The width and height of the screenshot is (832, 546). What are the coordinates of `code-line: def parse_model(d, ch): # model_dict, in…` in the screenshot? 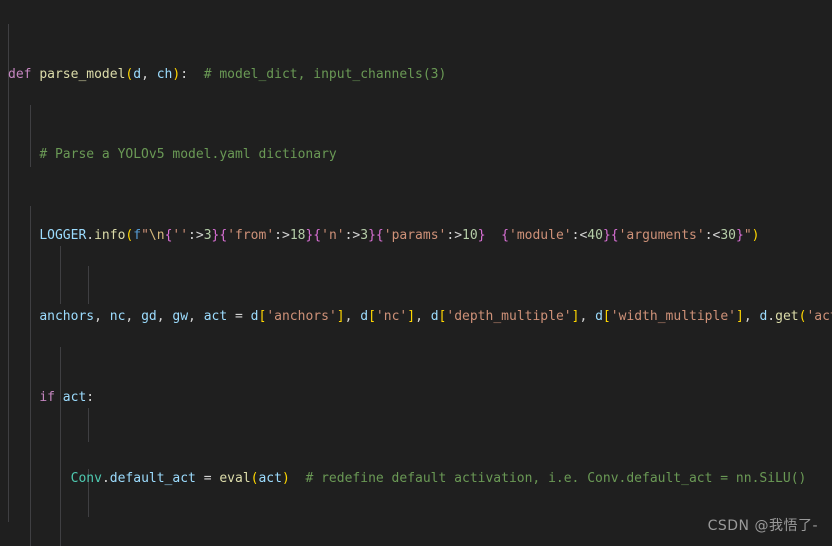 It's located at (416, 75).